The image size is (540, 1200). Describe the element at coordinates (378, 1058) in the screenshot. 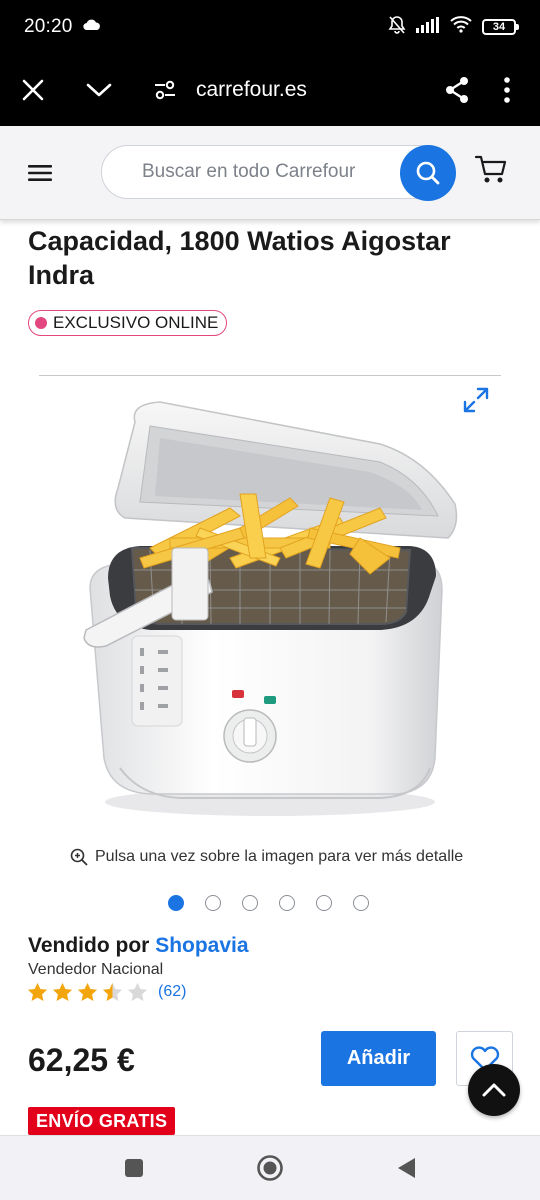

I see `add-to-cart-button: Añadir` at that location.